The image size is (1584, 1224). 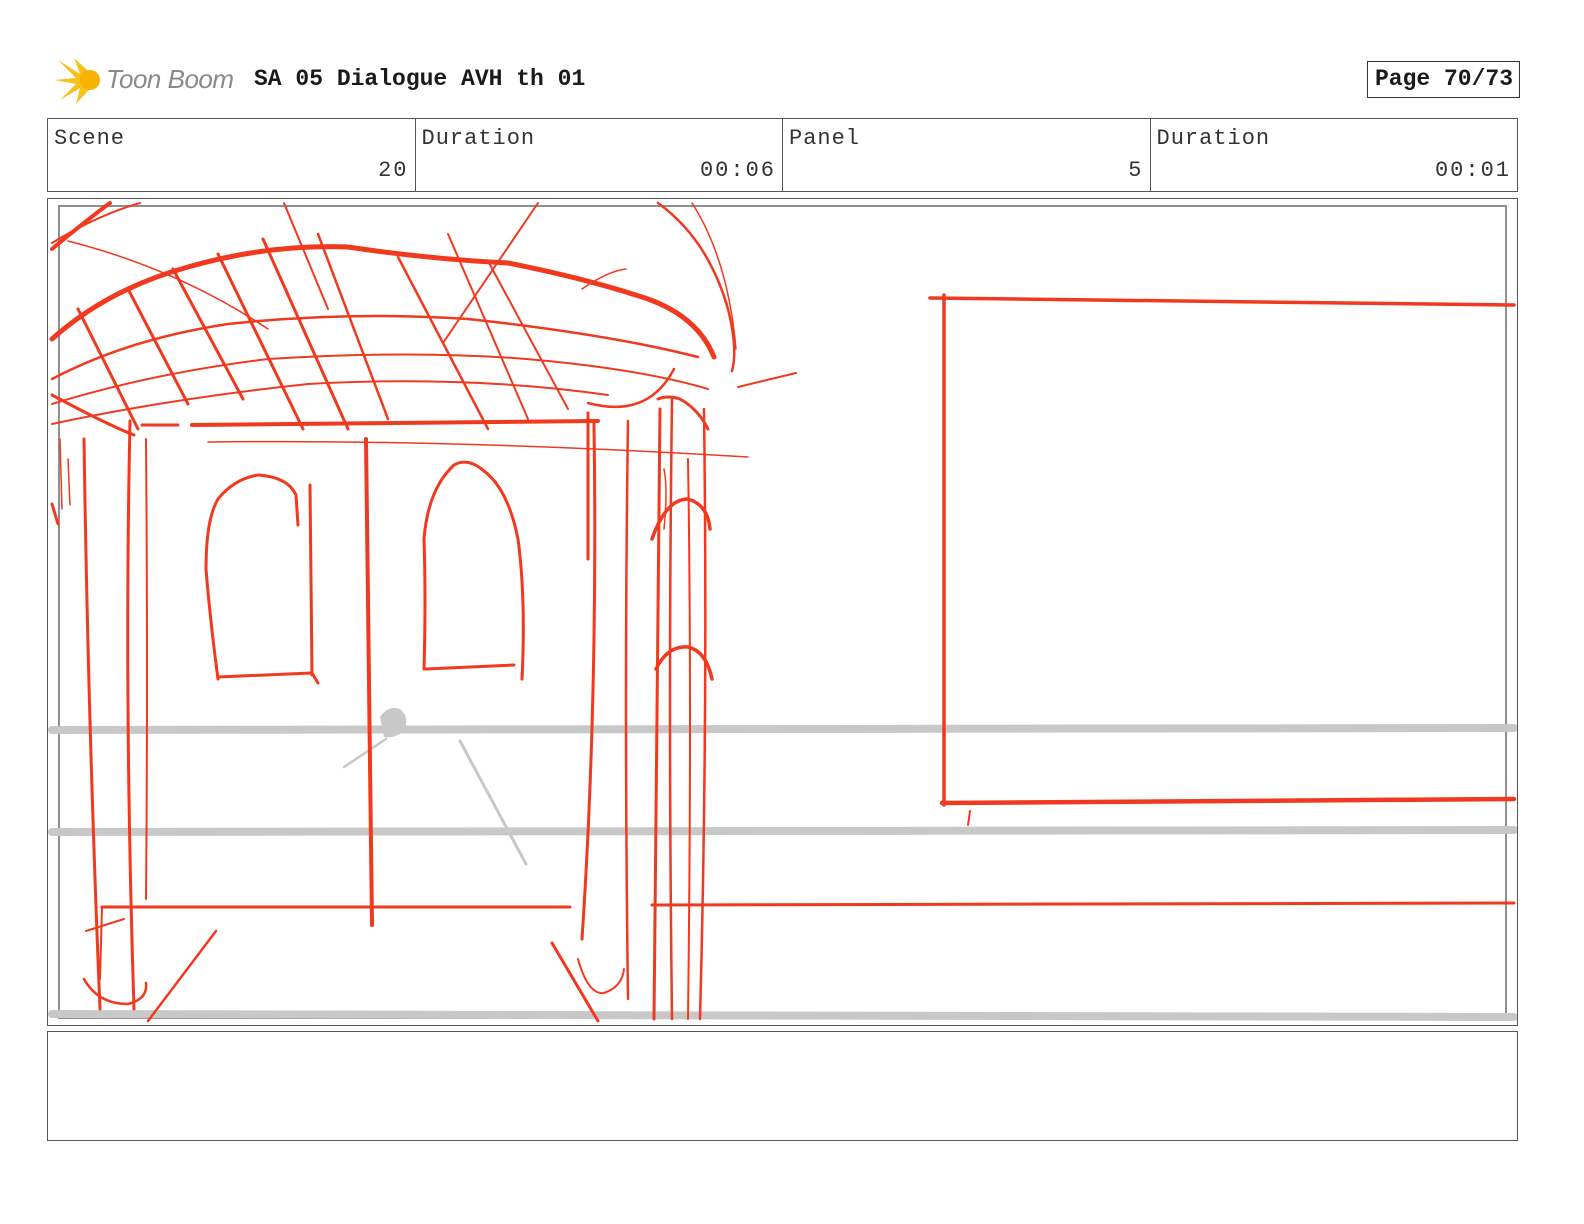 I want to click on panel-duration-cell: Duration 00:01, so click(x=1334, y=155).